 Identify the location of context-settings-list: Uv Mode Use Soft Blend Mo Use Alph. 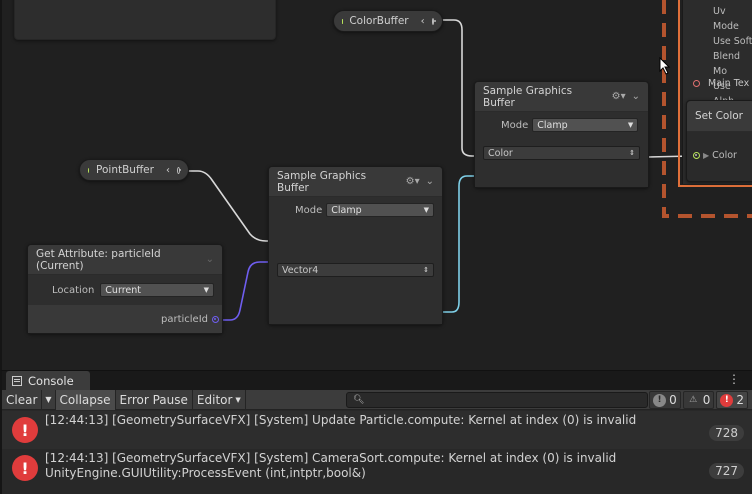
(717, 54).